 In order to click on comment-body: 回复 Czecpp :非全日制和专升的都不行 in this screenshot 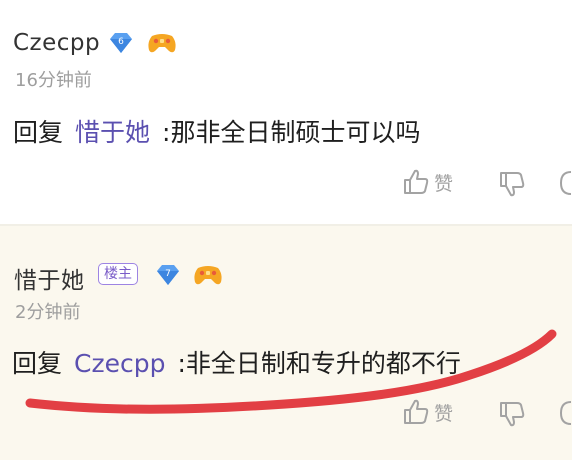, I will do `click(236, 362)`.